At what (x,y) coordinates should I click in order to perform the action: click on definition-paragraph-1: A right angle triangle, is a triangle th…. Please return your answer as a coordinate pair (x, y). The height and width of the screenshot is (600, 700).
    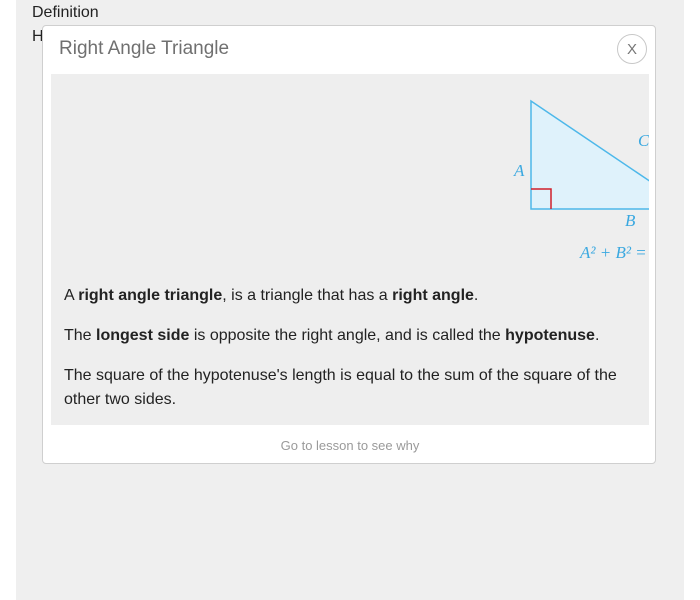
    Looking at the image, I should click on (271, 295).